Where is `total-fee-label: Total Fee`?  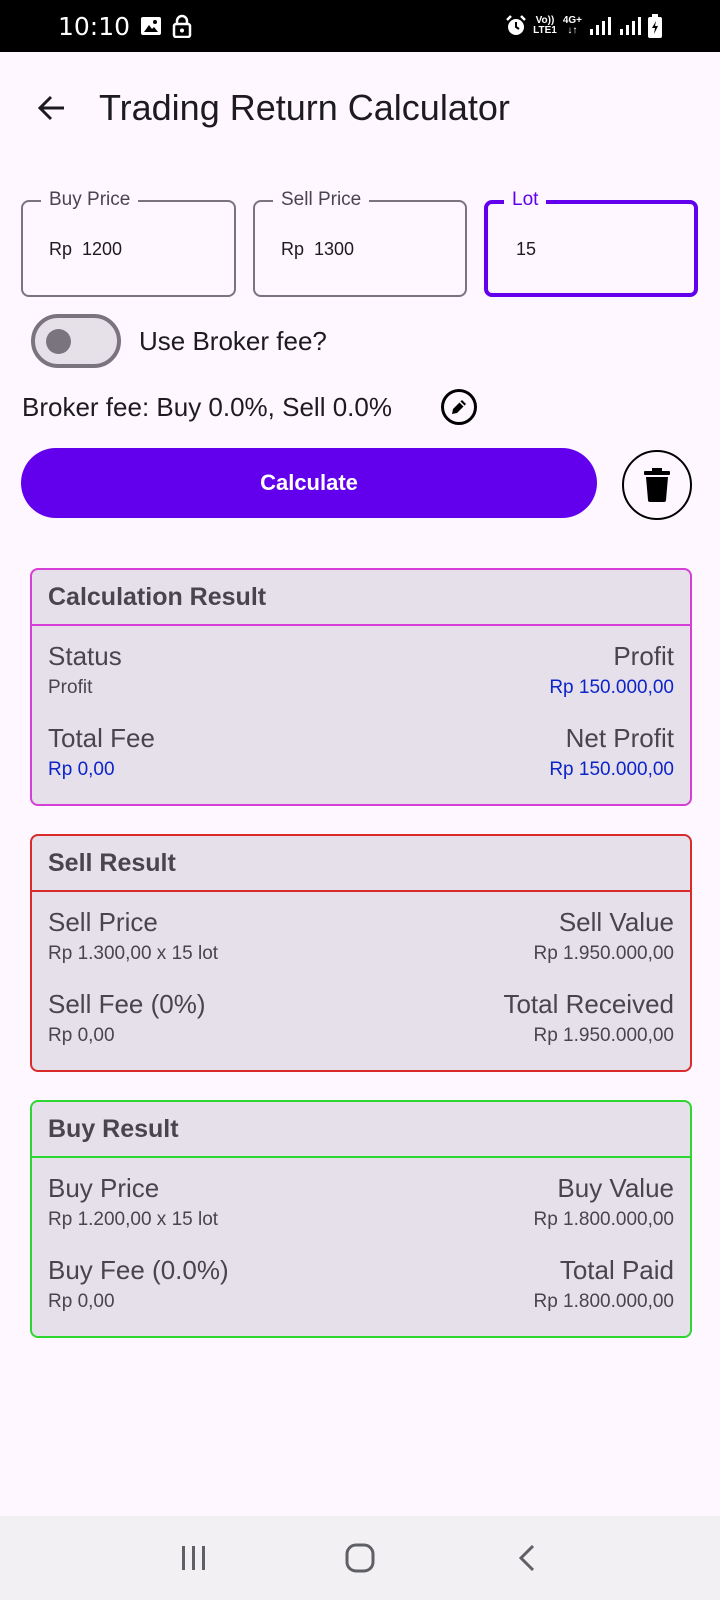
total-fee-label: Total Fee is located at coordinates (101, 738).